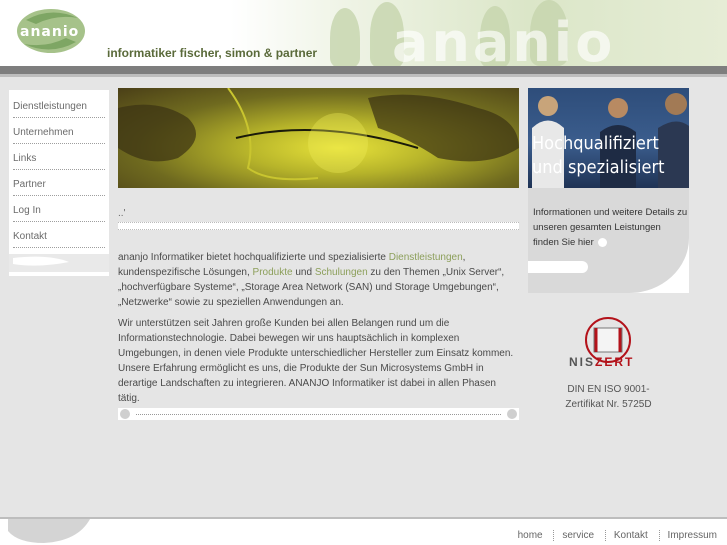  I want to click on arrow-right-icon, so click(603, 242).